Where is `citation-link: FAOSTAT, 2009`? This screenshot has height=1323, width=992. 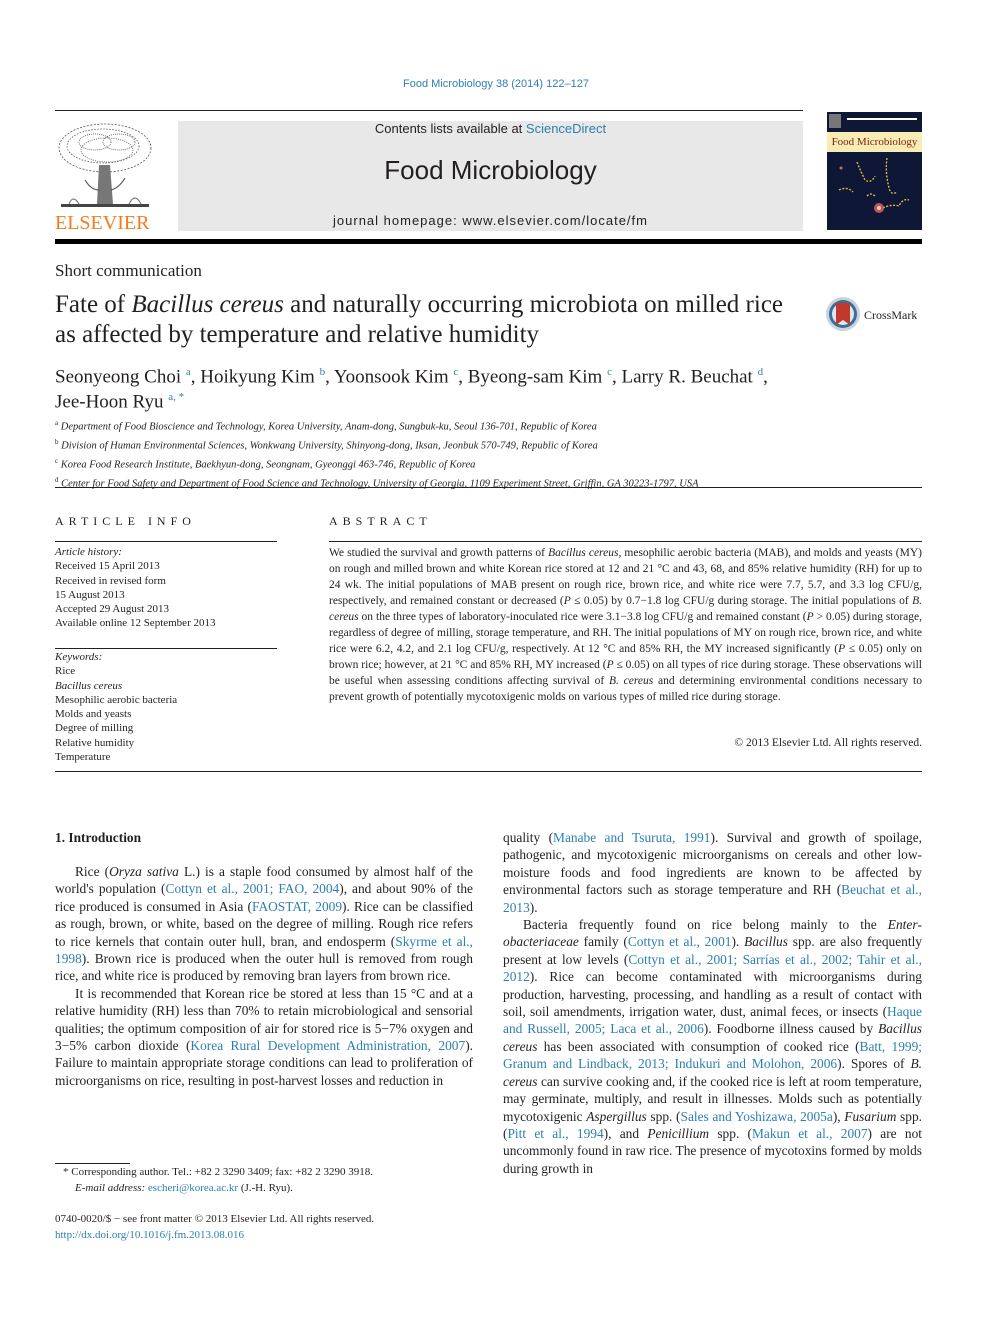
citation-link: FAOSTAT, 2009 is located at coordinates (297, 906).